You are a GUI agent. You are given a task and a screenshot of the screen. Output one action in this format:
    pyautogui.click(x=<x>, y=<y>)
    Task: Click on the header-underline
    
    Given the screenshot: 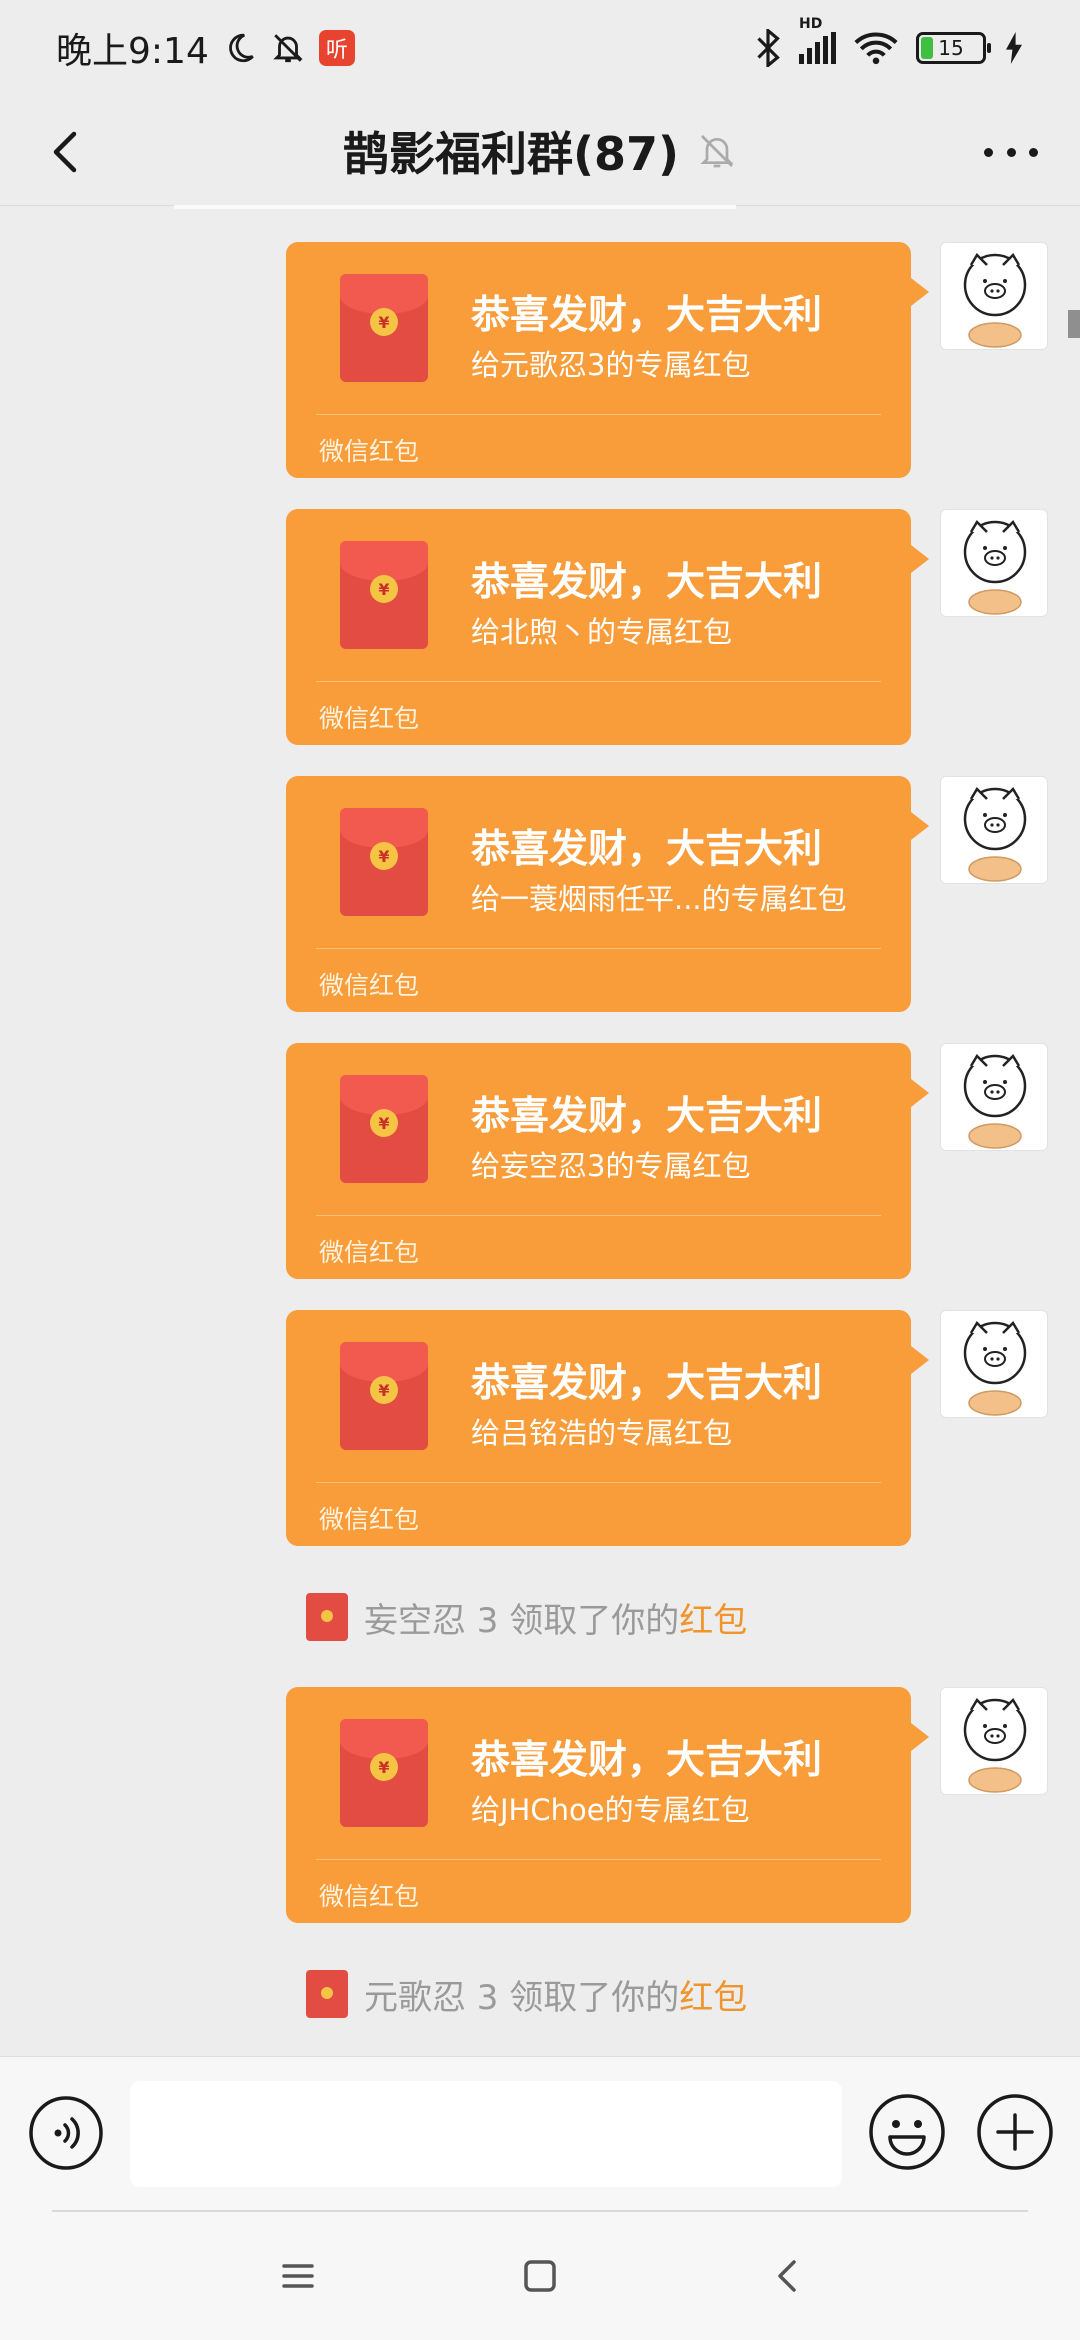 What is the action you would take?
    pyautogui.click(x=455, y=207)
    